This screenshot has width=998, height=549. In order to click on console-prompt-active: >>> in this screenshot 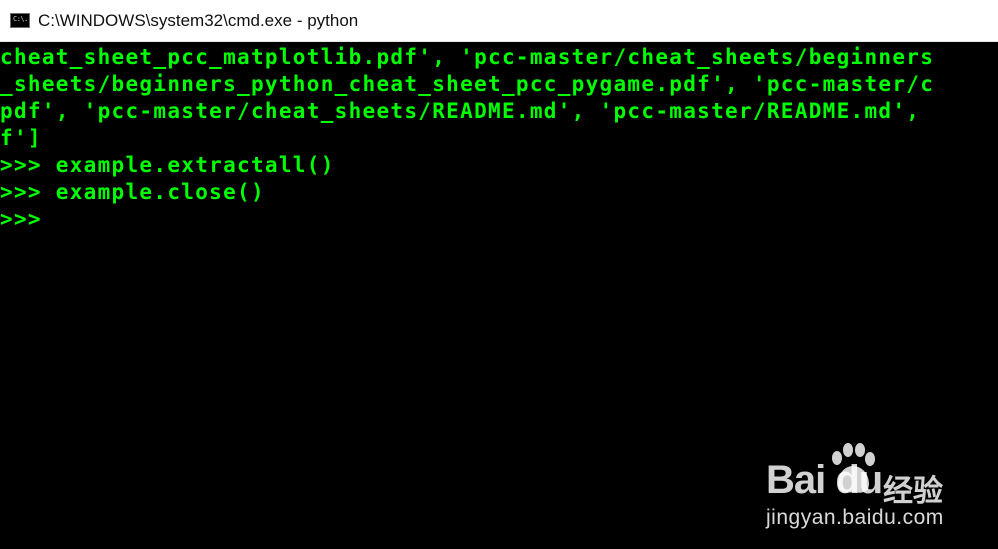, I will do `click(21, 219)`.